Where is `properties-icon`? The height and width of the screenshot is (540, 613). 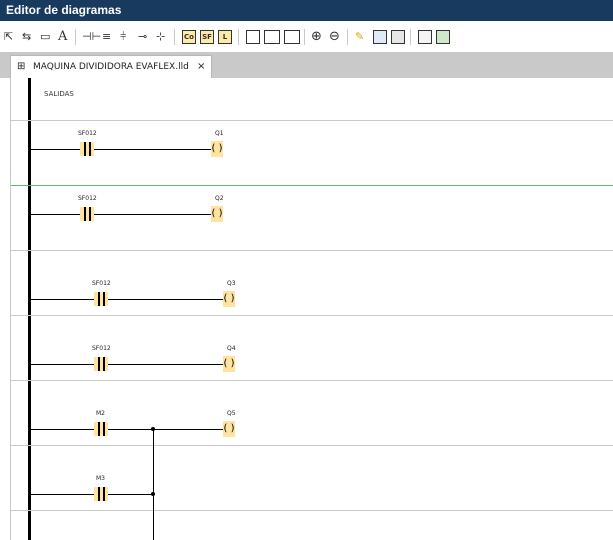 properties-icon is located at coordinates (398, 37).